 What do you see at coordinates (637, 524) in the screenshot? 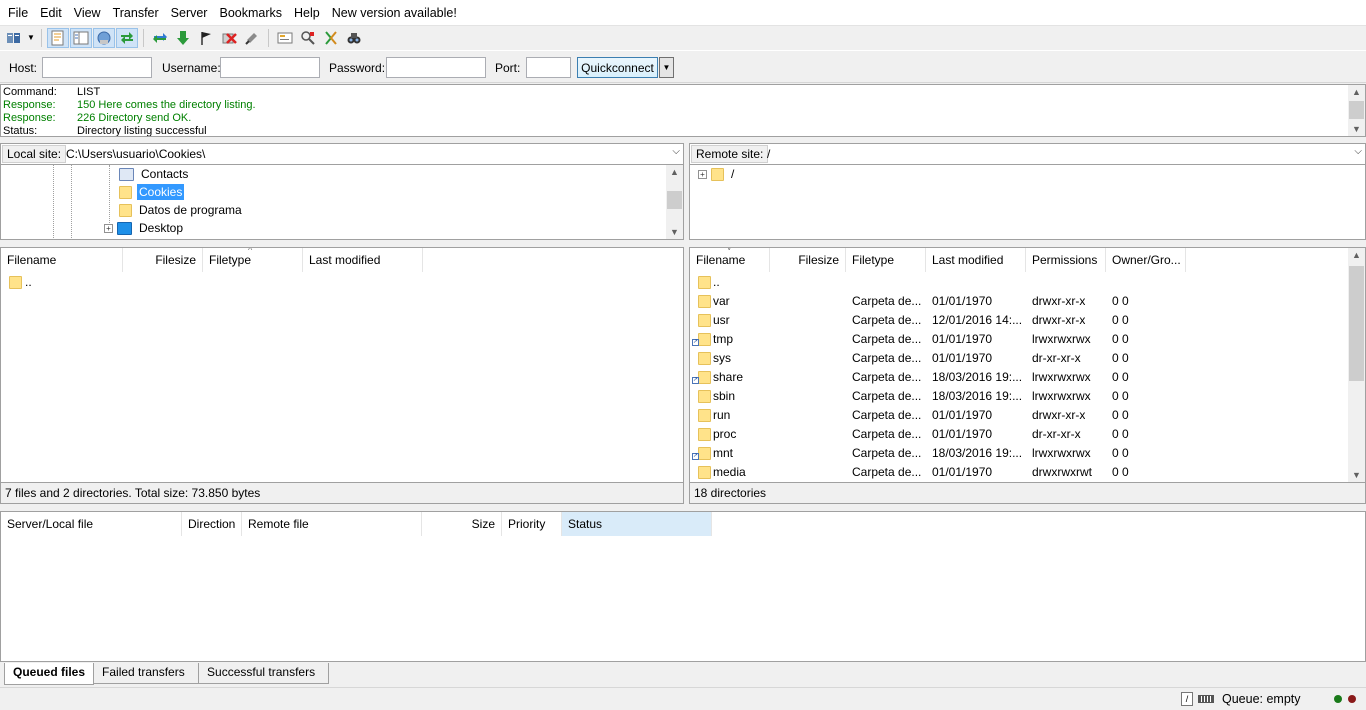
I see `column-header-status: Status` at bounding box center [637, 524].